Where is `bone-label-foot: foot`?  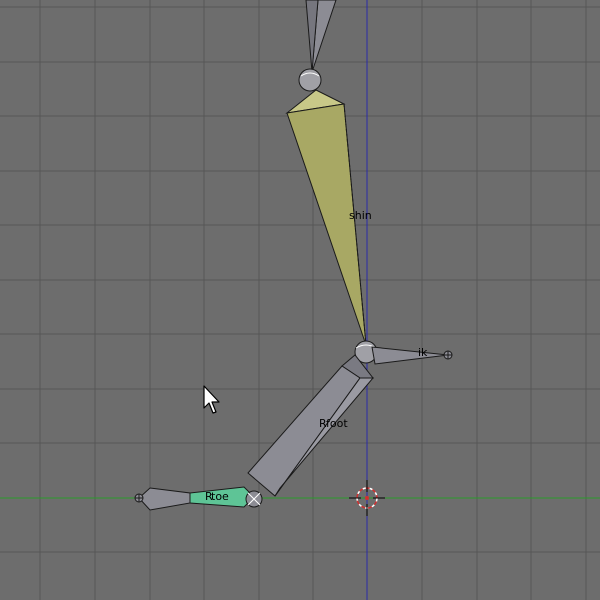
bone-label-foot: foot is located at coordinates (337, 423).